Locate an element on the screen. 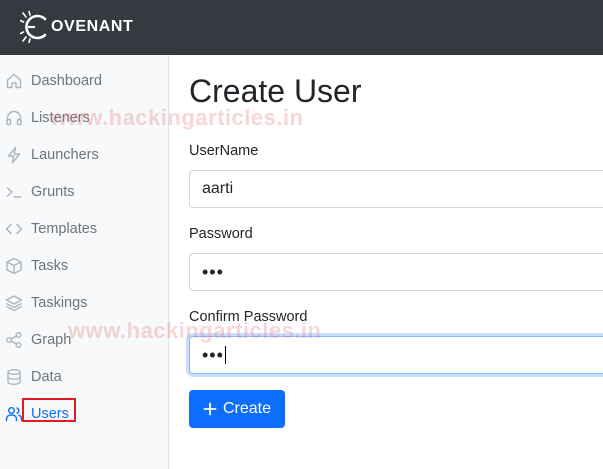 This screenshot has height=469, width=603. highlight-box is located at coordinates (49, 410).